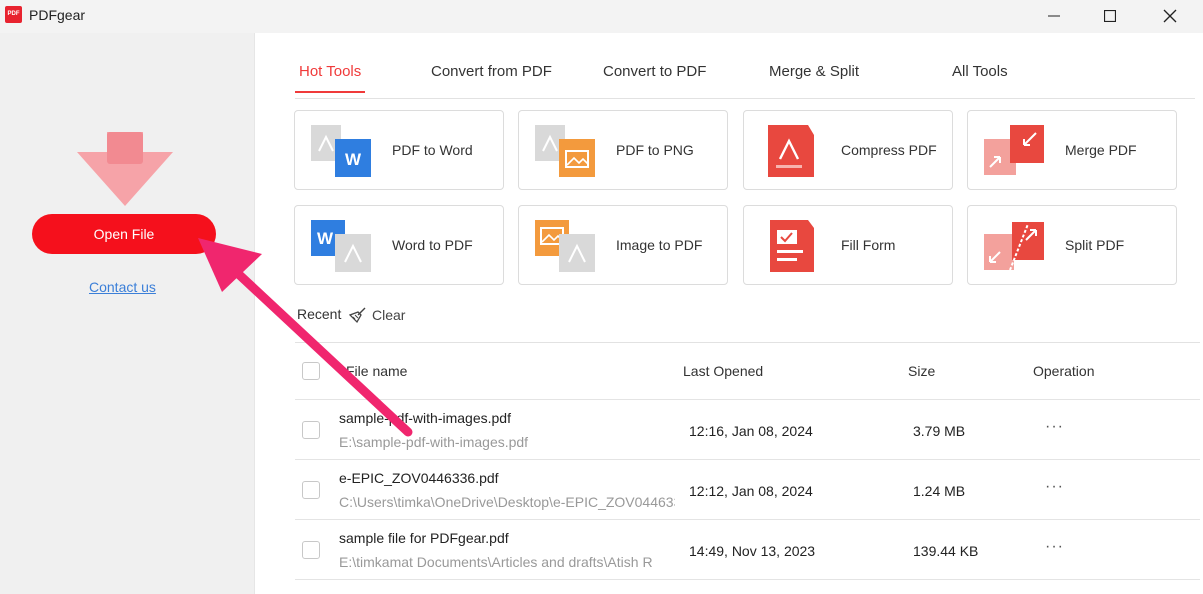  I want to click on close-button, so click(1170, 16).